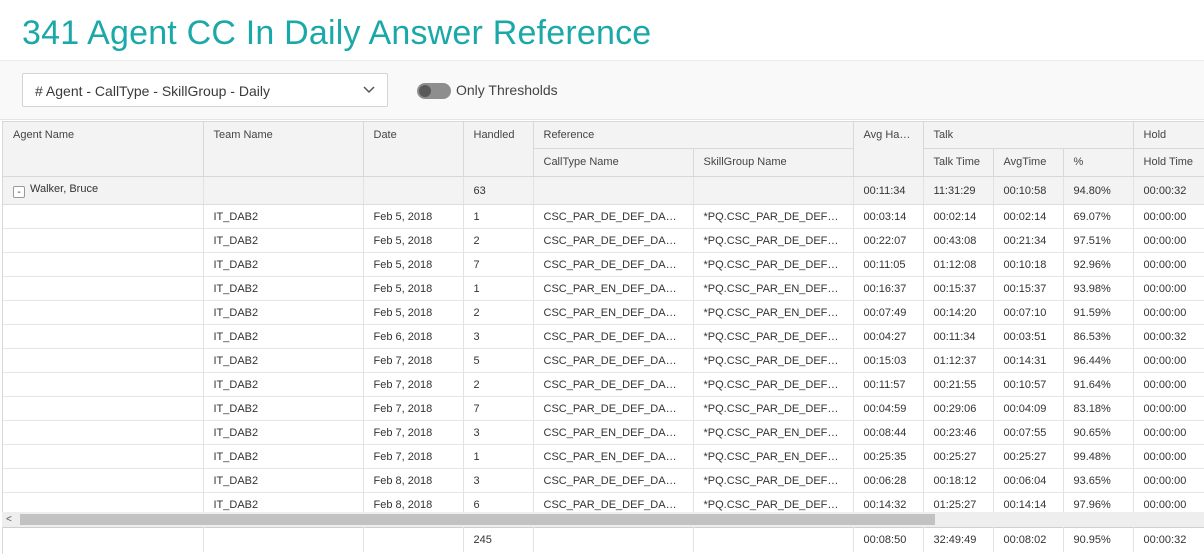 Image resolution: width=1204 pixels, height=554 pixels. Describe the element at coordinates (498, 190) in the screenshot. I see `group-handled-cell: 63` at that location.